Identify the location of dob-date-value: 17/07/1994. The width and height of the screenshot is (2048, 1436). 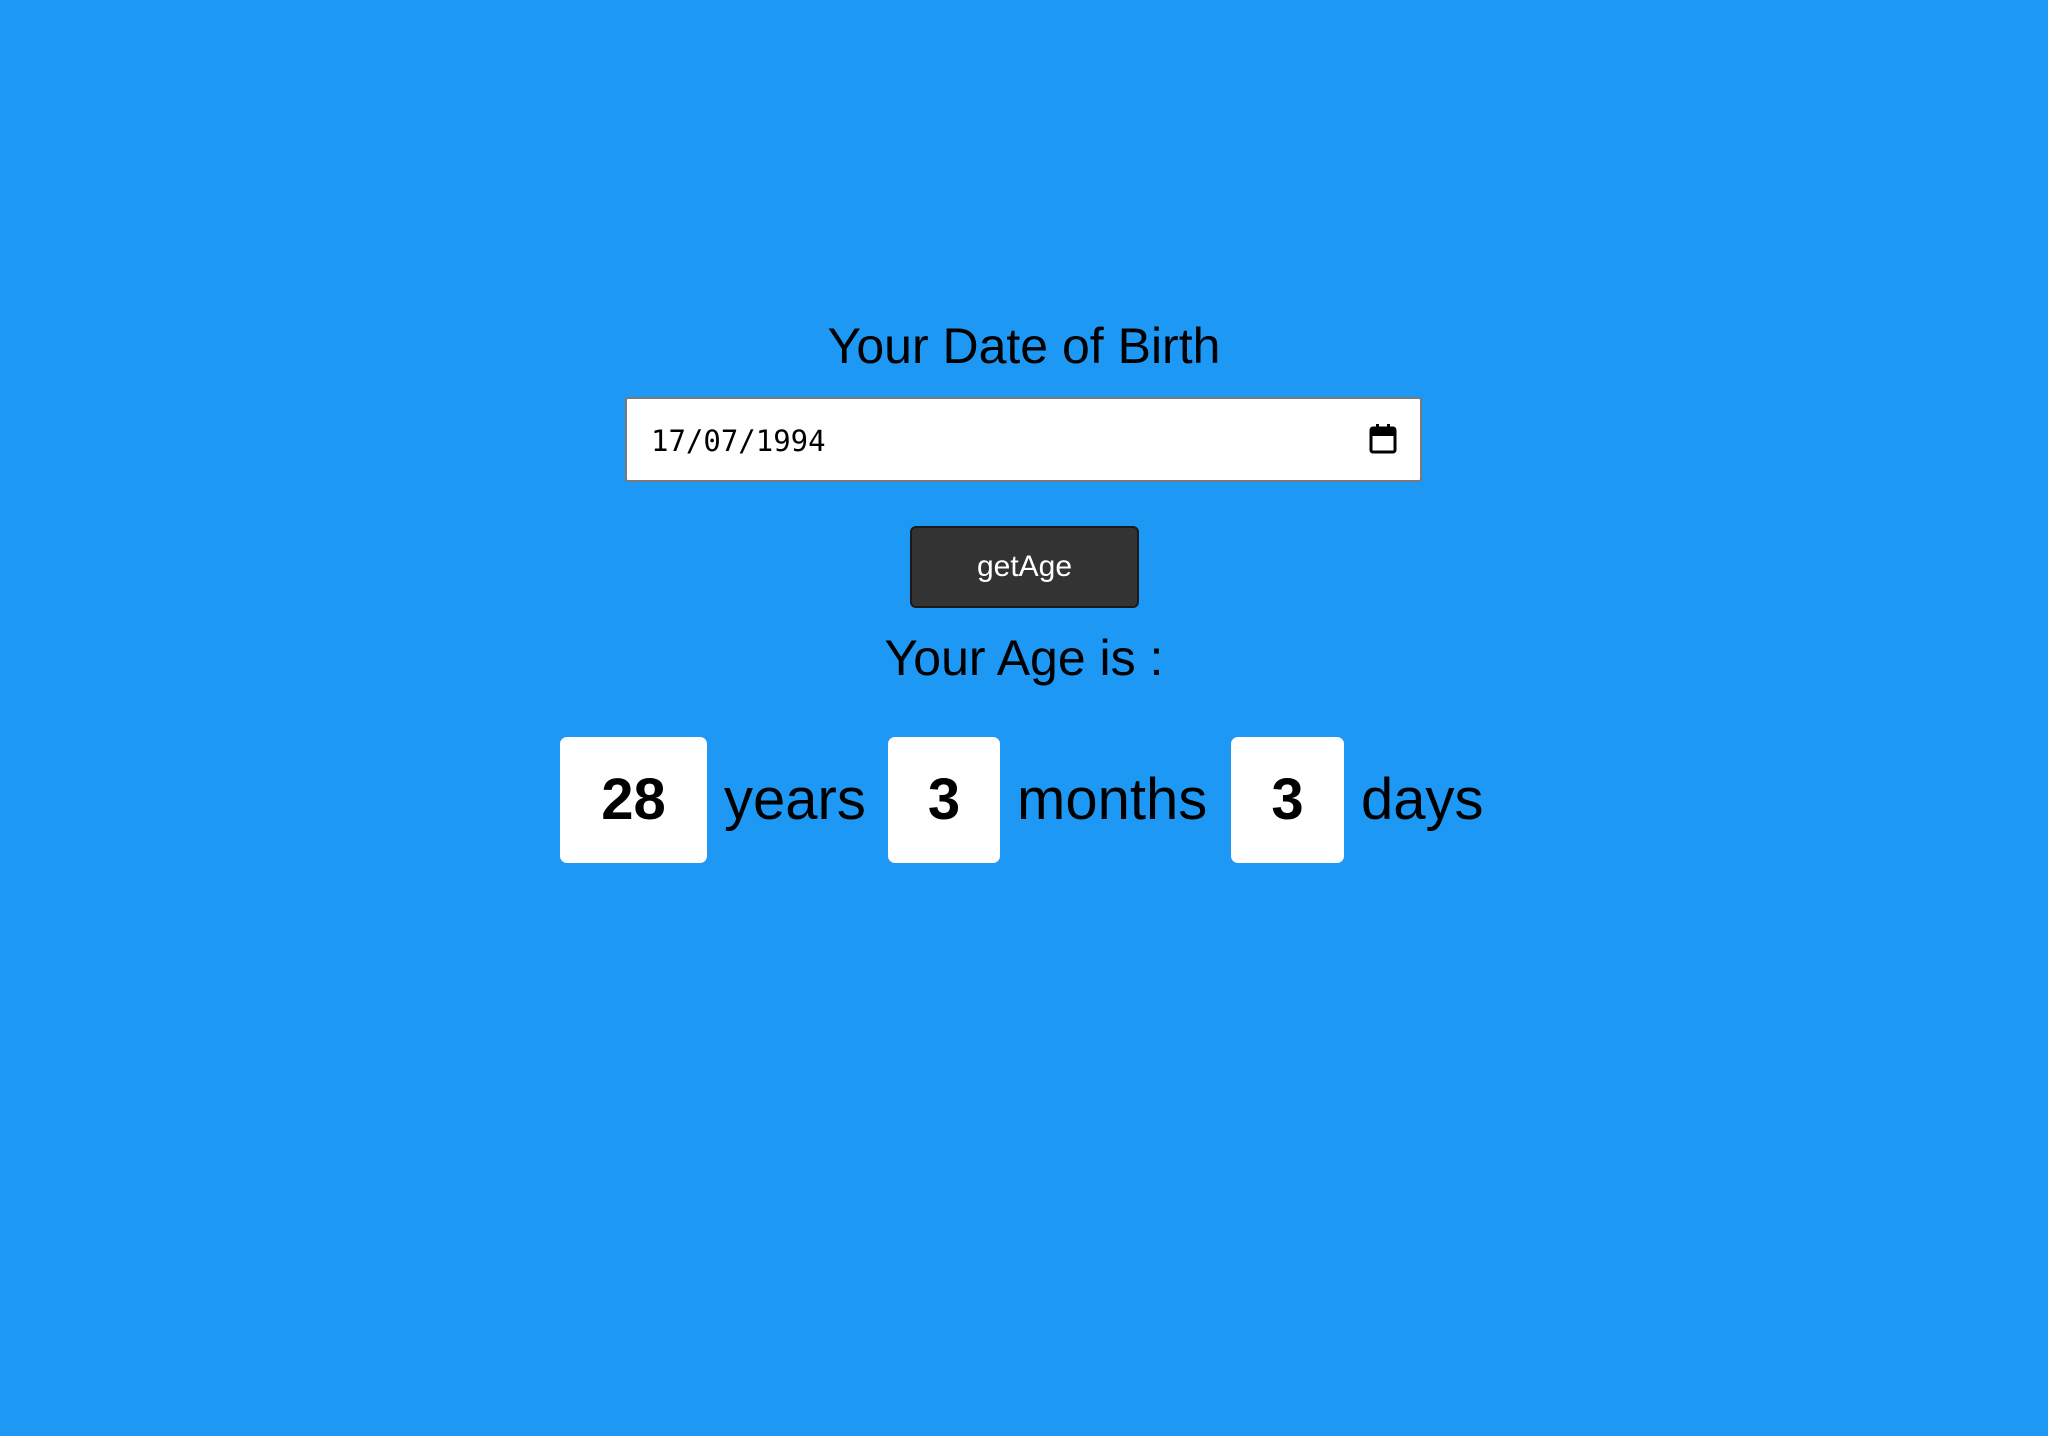
(738, 439).